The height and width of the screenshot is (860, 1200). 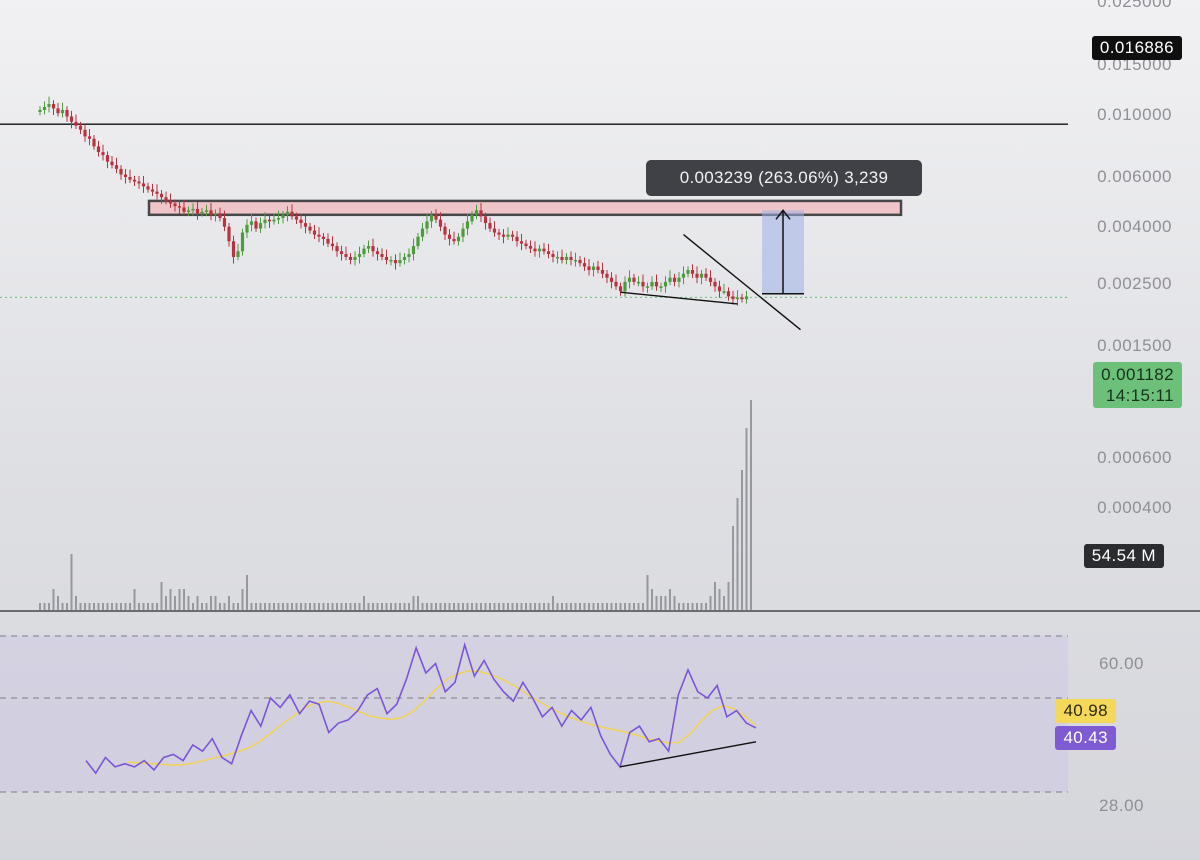 I want to click on price-tick: 0.001500, so click(x=1134, y=345).